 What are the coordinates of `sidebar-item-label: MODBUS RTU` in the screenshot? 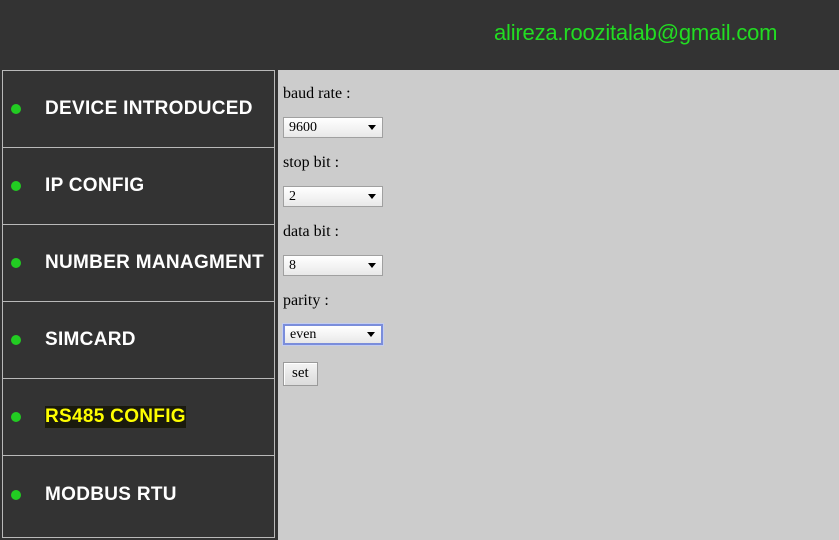 It's located at (111, 494).